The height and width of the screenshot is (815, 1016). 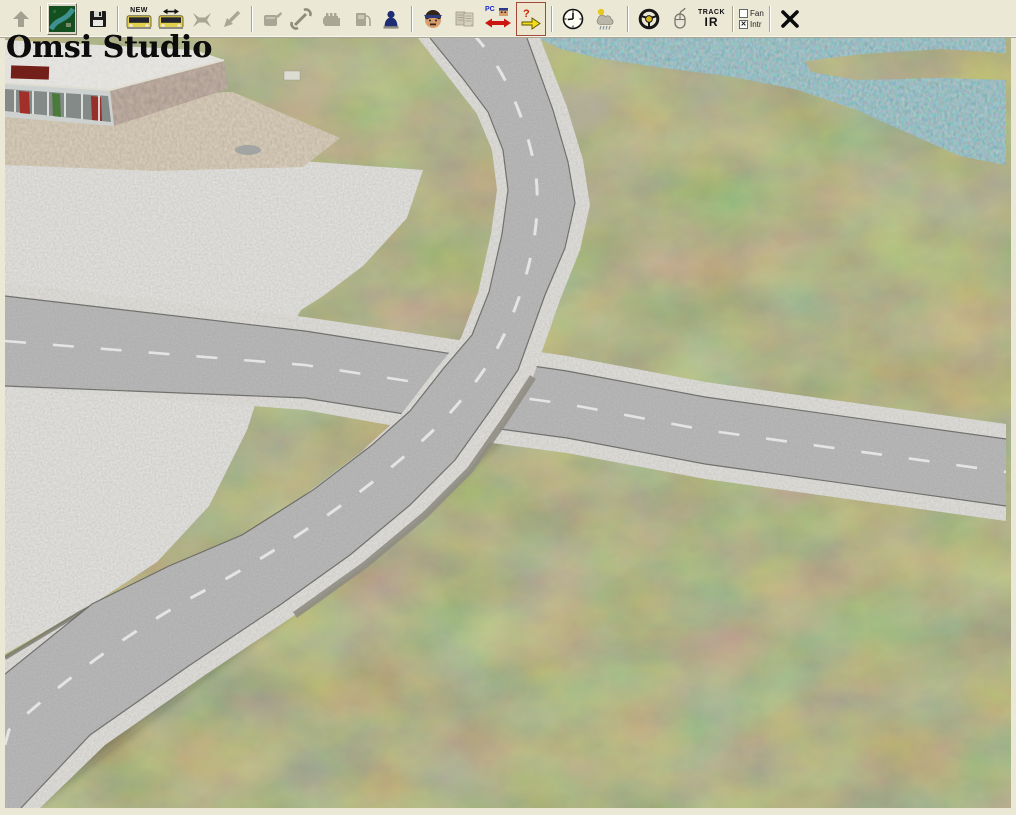 I want to click on question-arrow-button: ?, so click(x=531, y=18).